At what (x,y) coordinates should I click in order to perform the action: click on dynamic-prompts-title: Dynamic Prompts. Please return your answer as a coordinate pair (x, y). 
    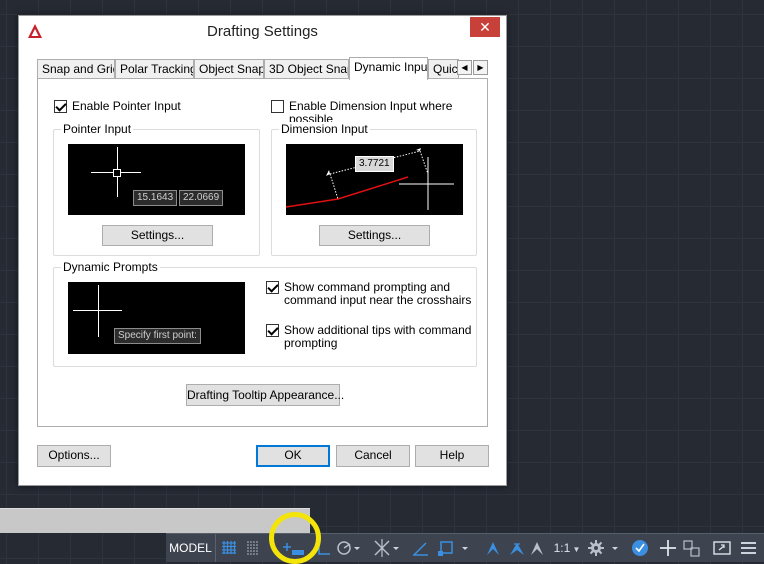
    Looking at the image, I should click on (110, 267).